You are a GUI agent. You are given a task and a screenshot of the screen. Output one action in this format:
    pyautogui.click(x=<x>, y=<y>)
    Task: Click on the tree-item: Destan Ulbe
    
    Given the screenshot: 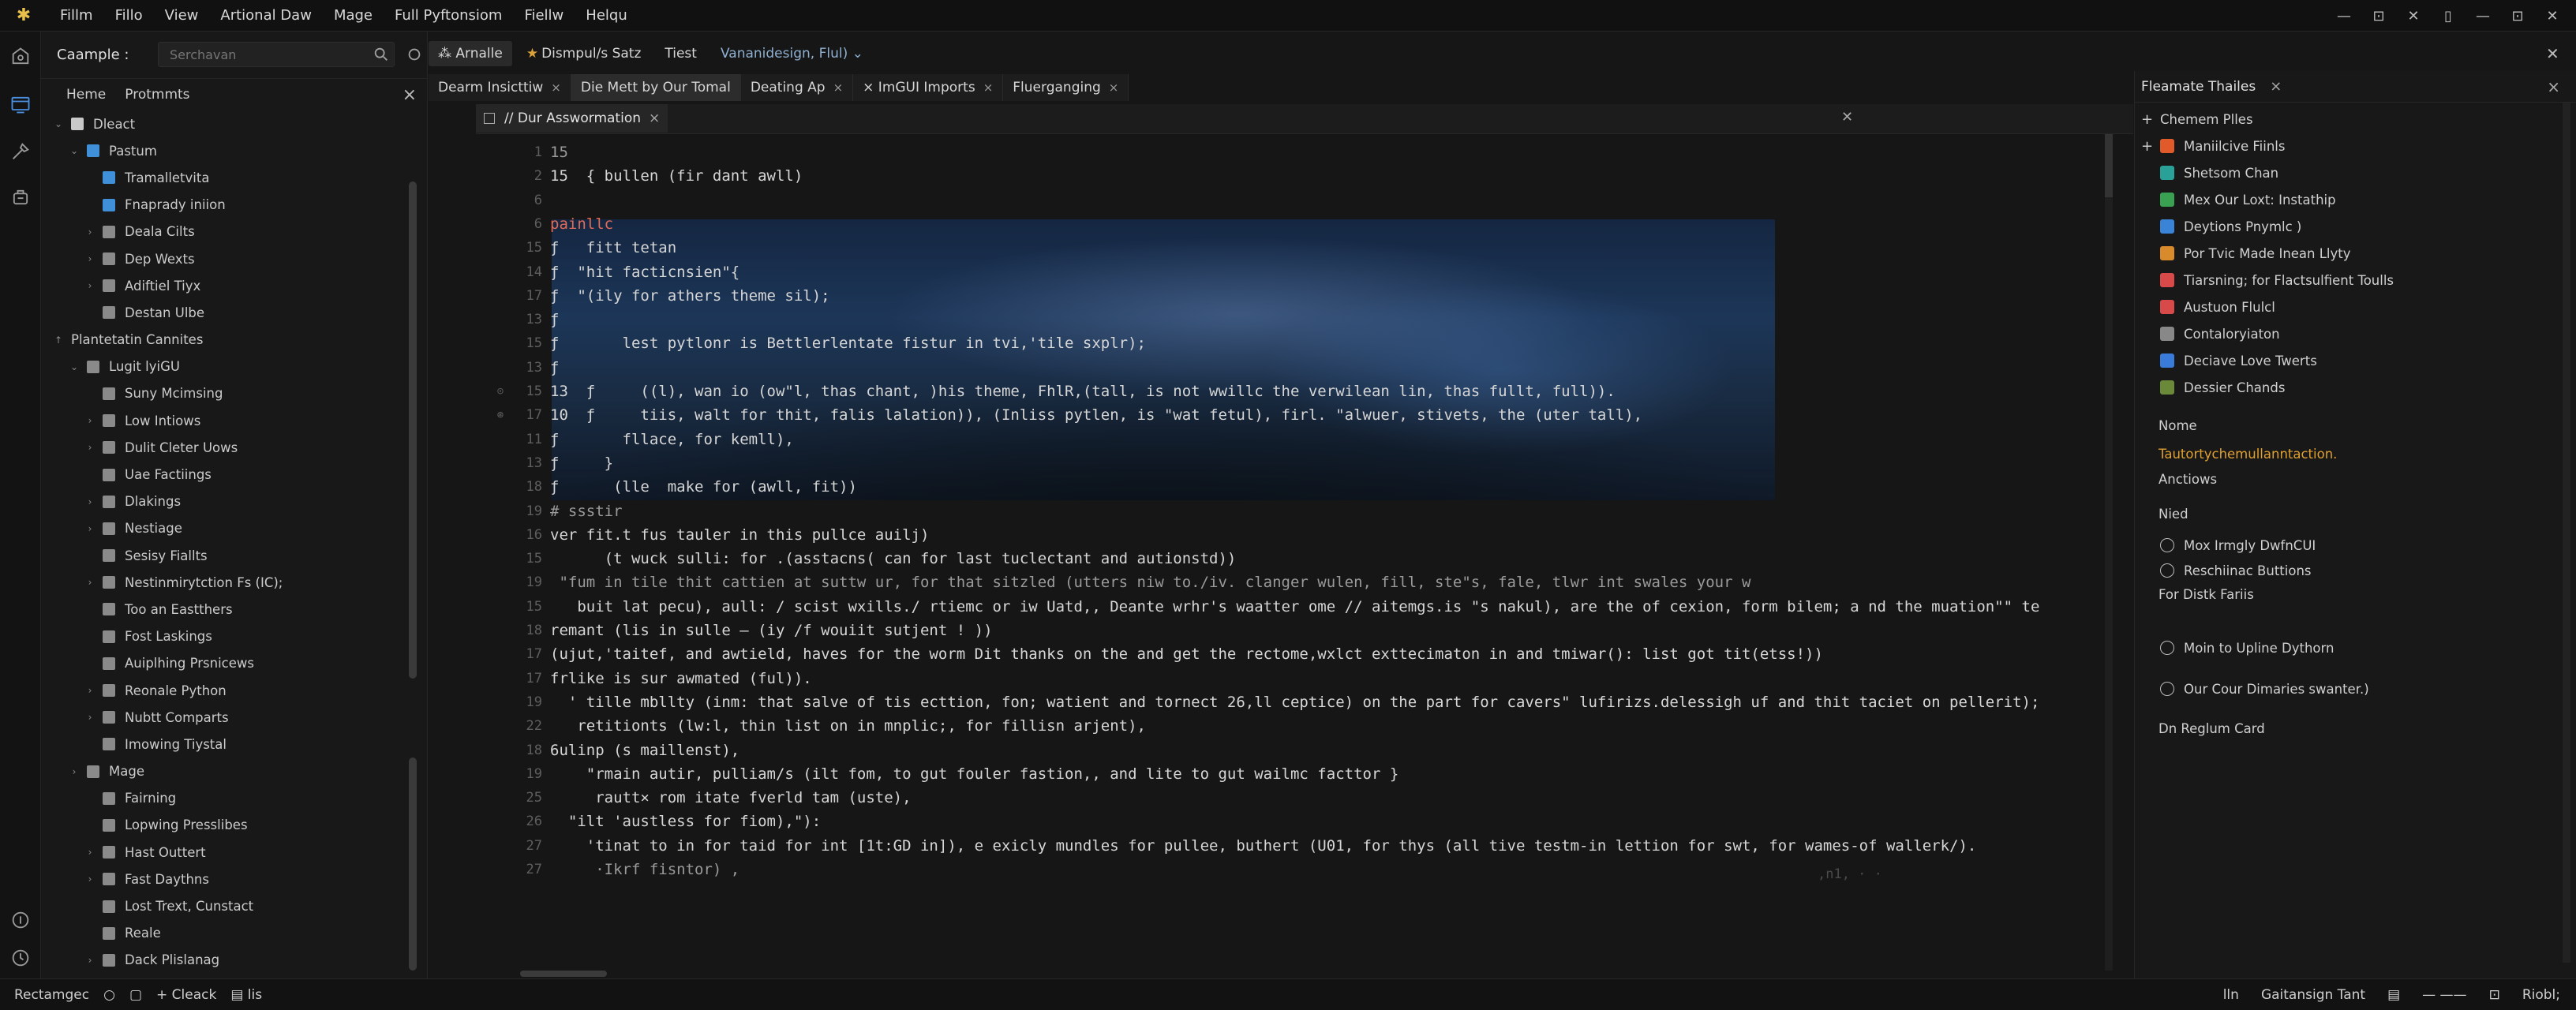 What is the action you would take?
    pyautogui.click(x=226, y=312)
    